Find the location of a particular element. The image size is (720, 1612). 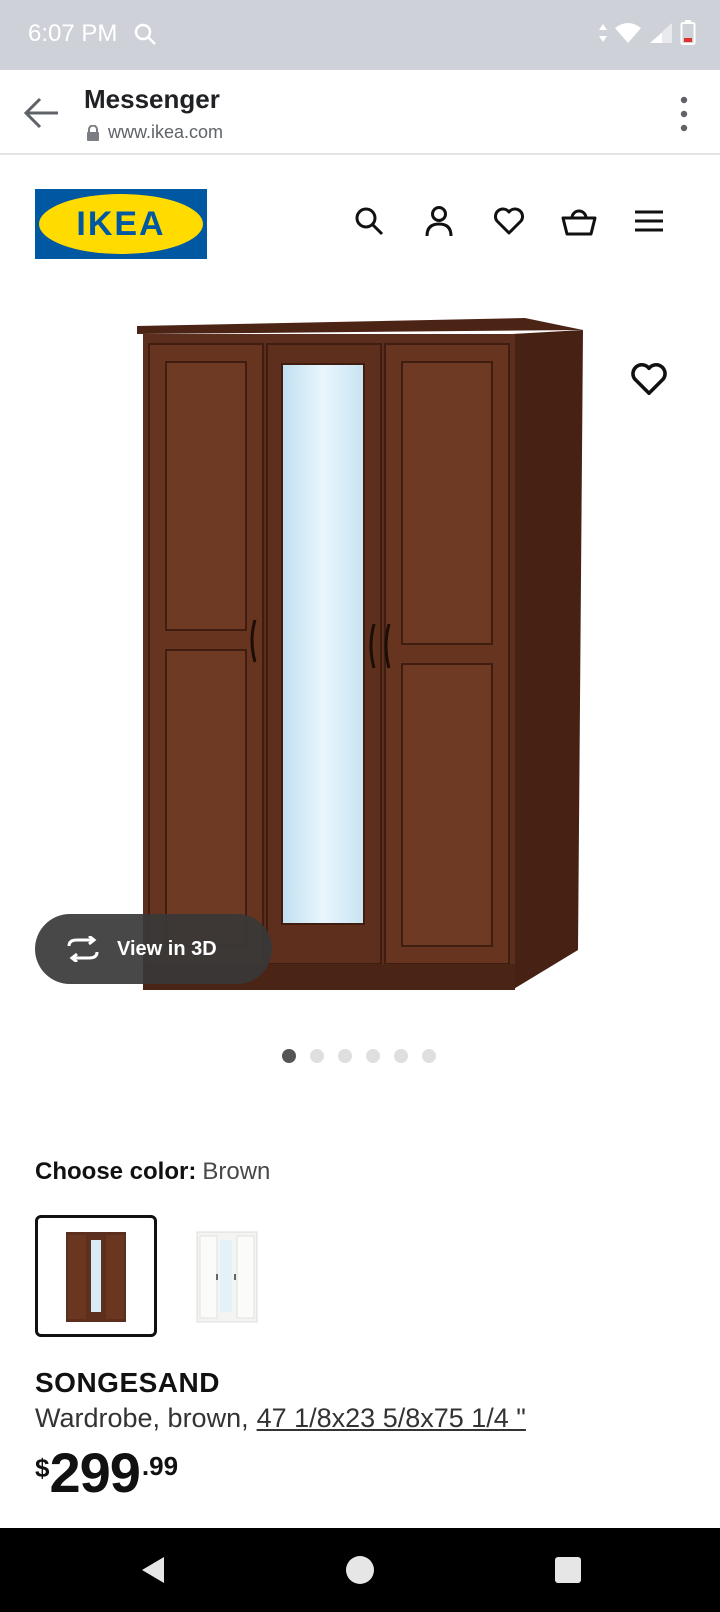

menu-icon is located at coordinates (649, 221).